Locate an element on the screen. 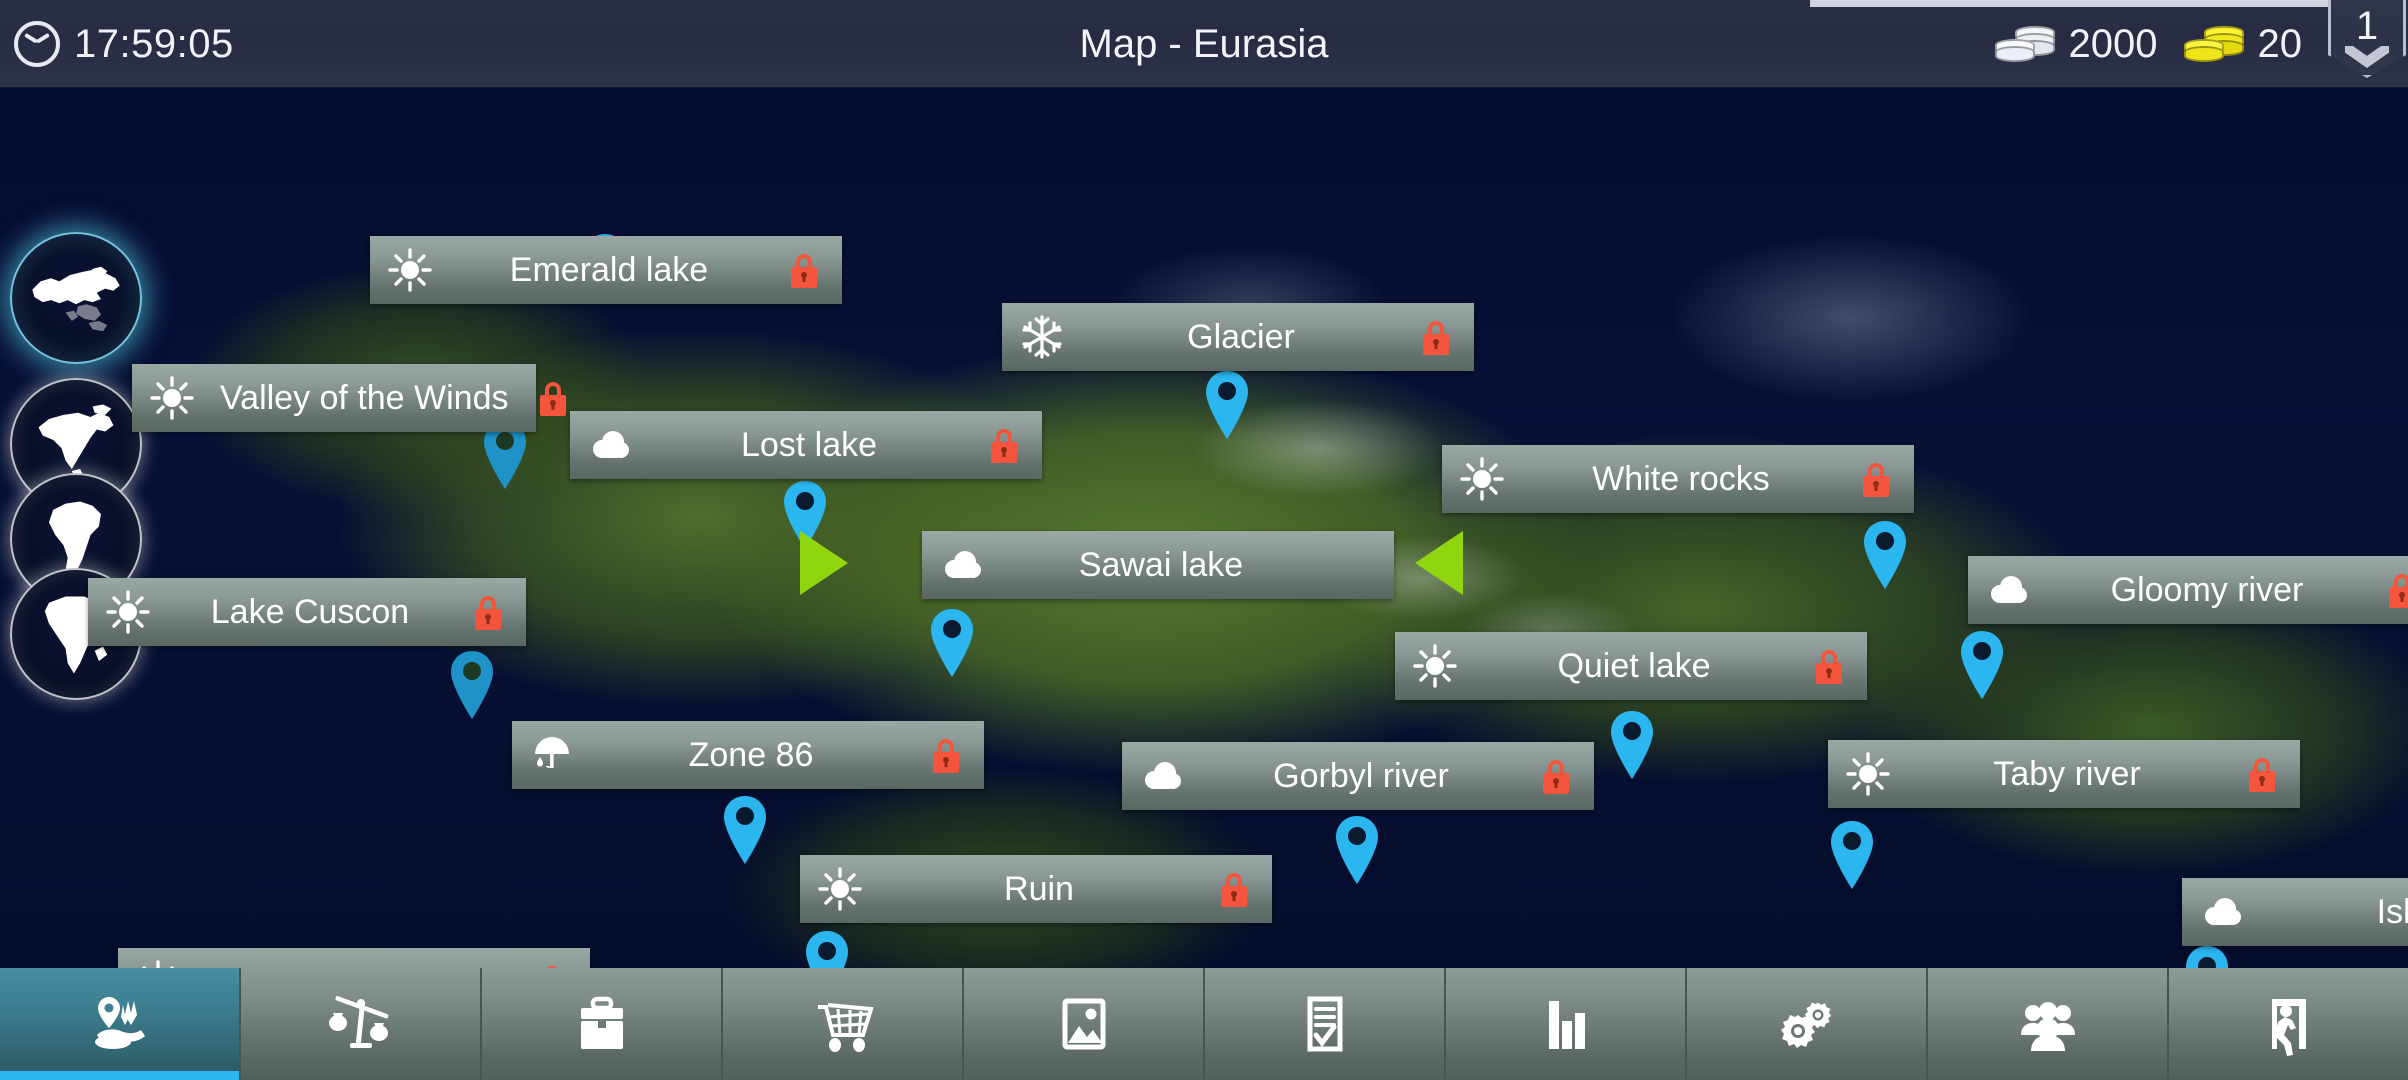 The width and height of the screenshot is (2408, 1080). location-label-lake-cuscon: Lake Cuscon is located at coordinates (307, 612).